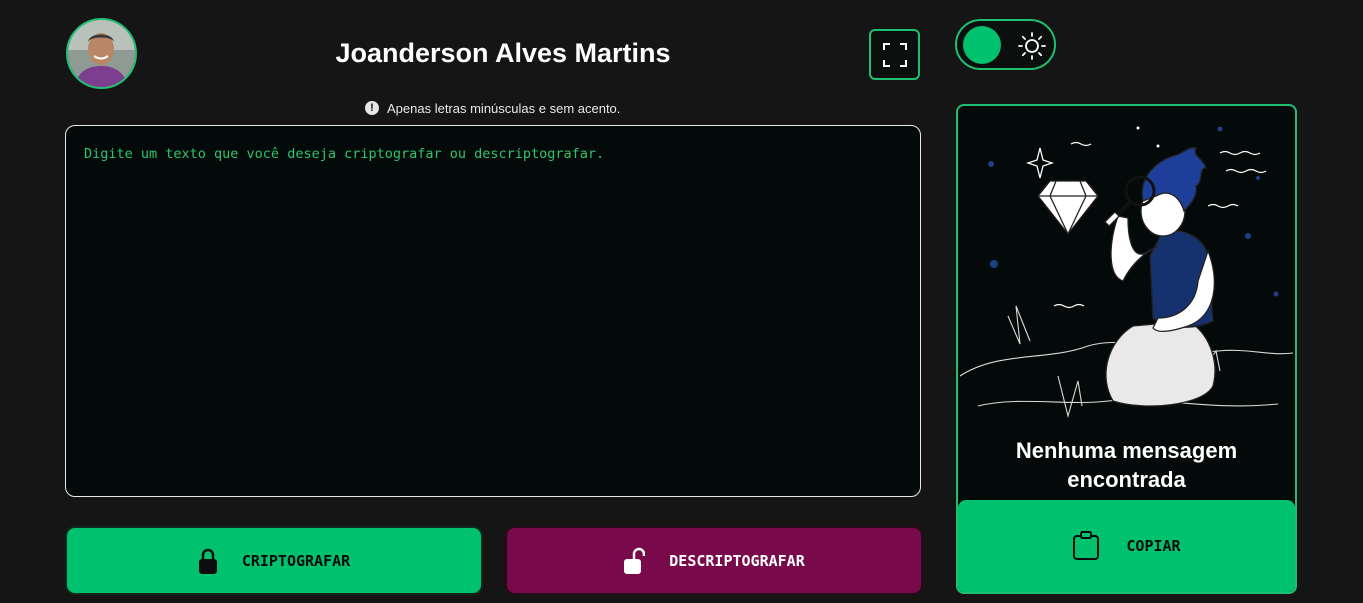 The image size is (1363, 603). Describe the element at coordinates (1126, 272) in the screenshot. I see `detective-illustration` at that location.